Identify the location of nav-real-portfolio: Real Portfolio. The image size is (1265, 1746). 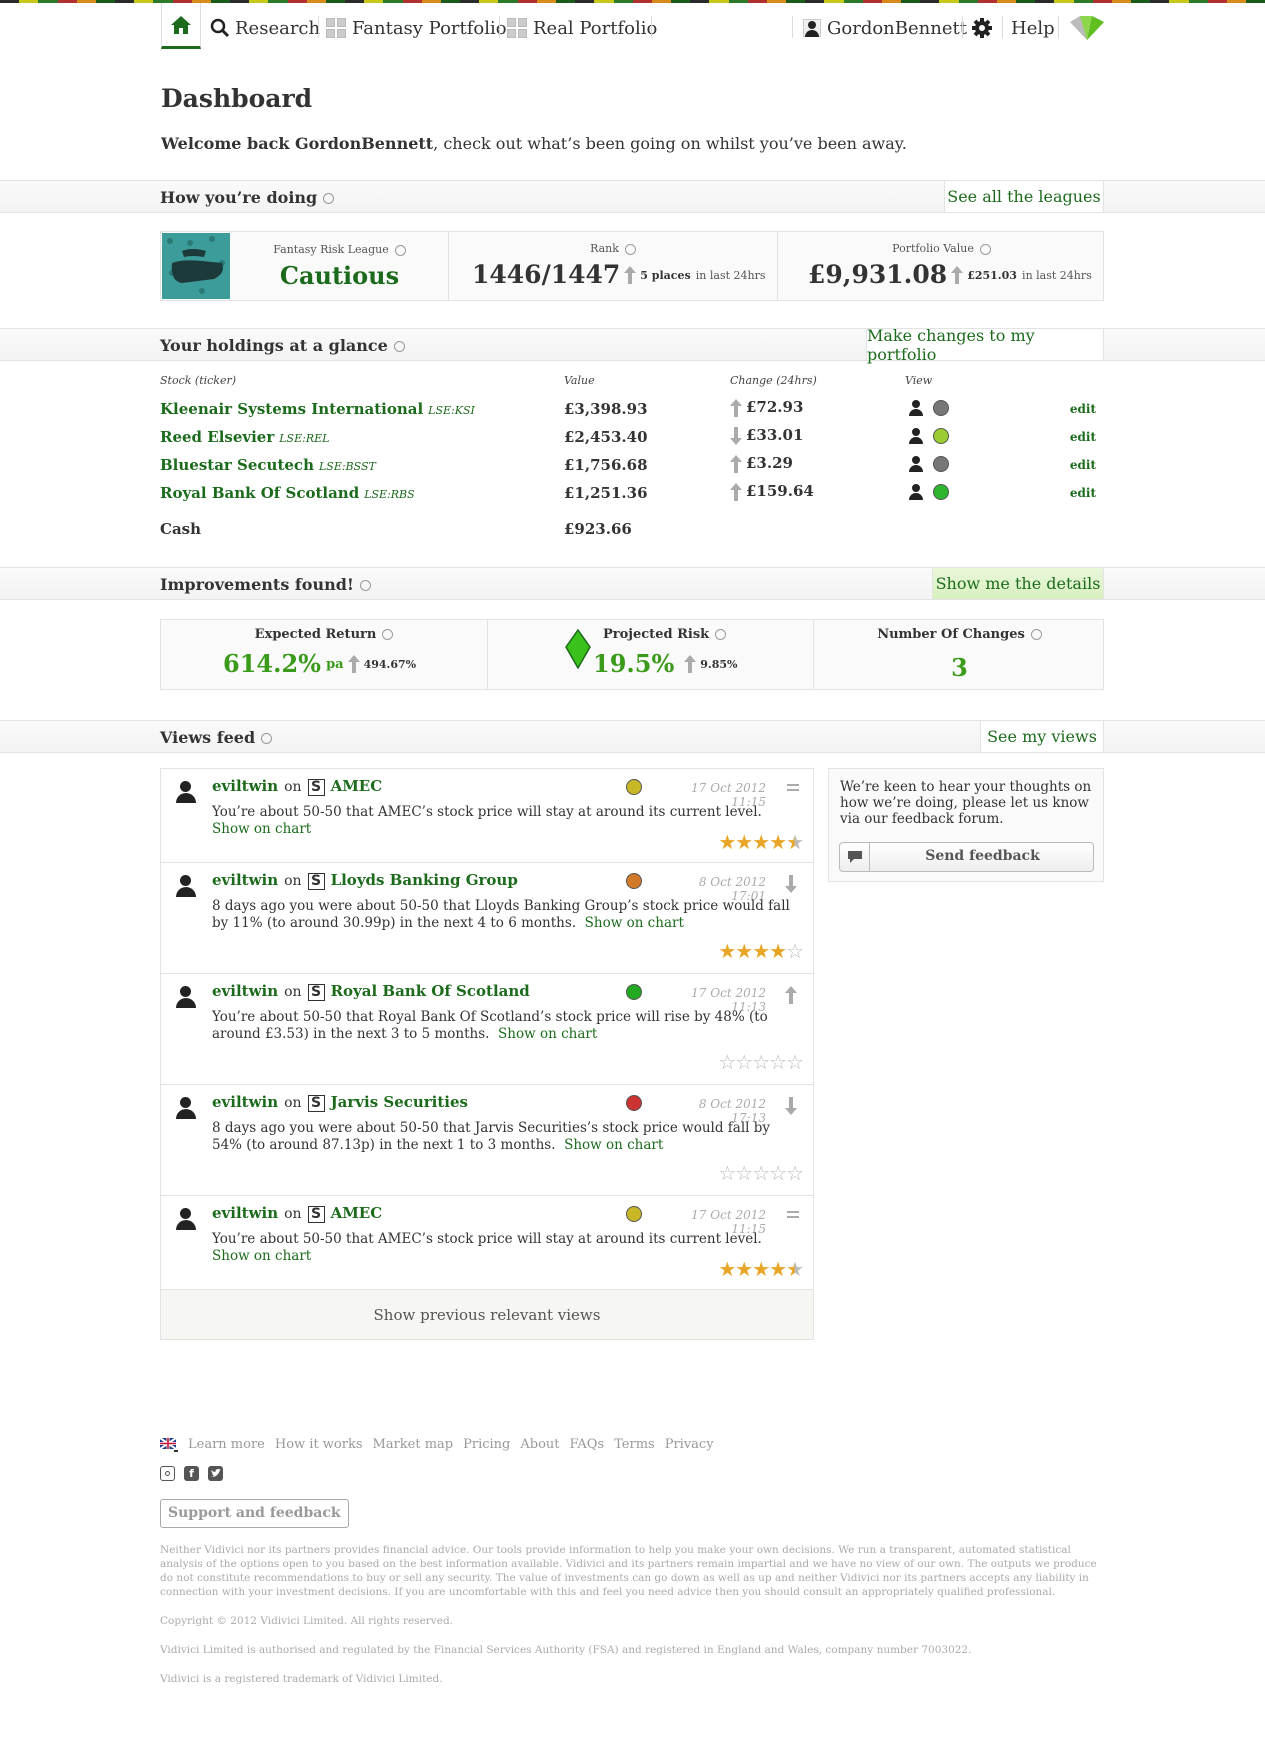
(582, 28).